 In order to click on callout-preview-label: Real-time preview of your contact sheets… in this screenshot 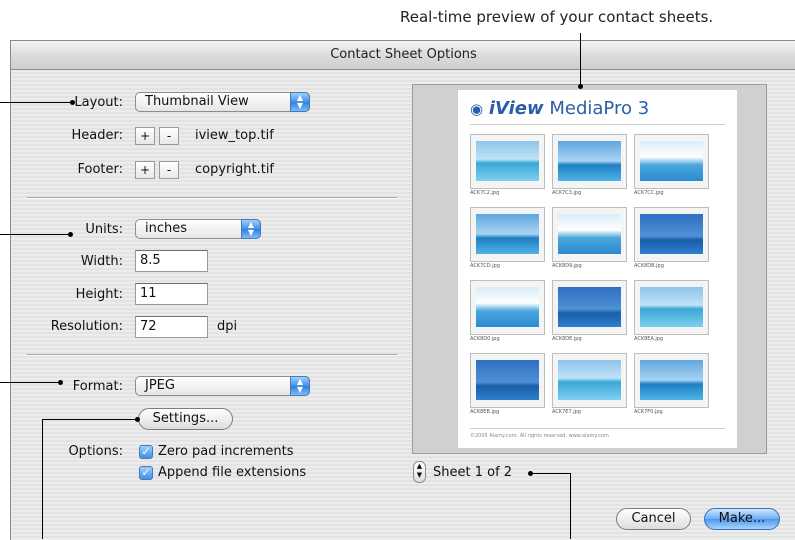, I will do `click(557, 17)`.